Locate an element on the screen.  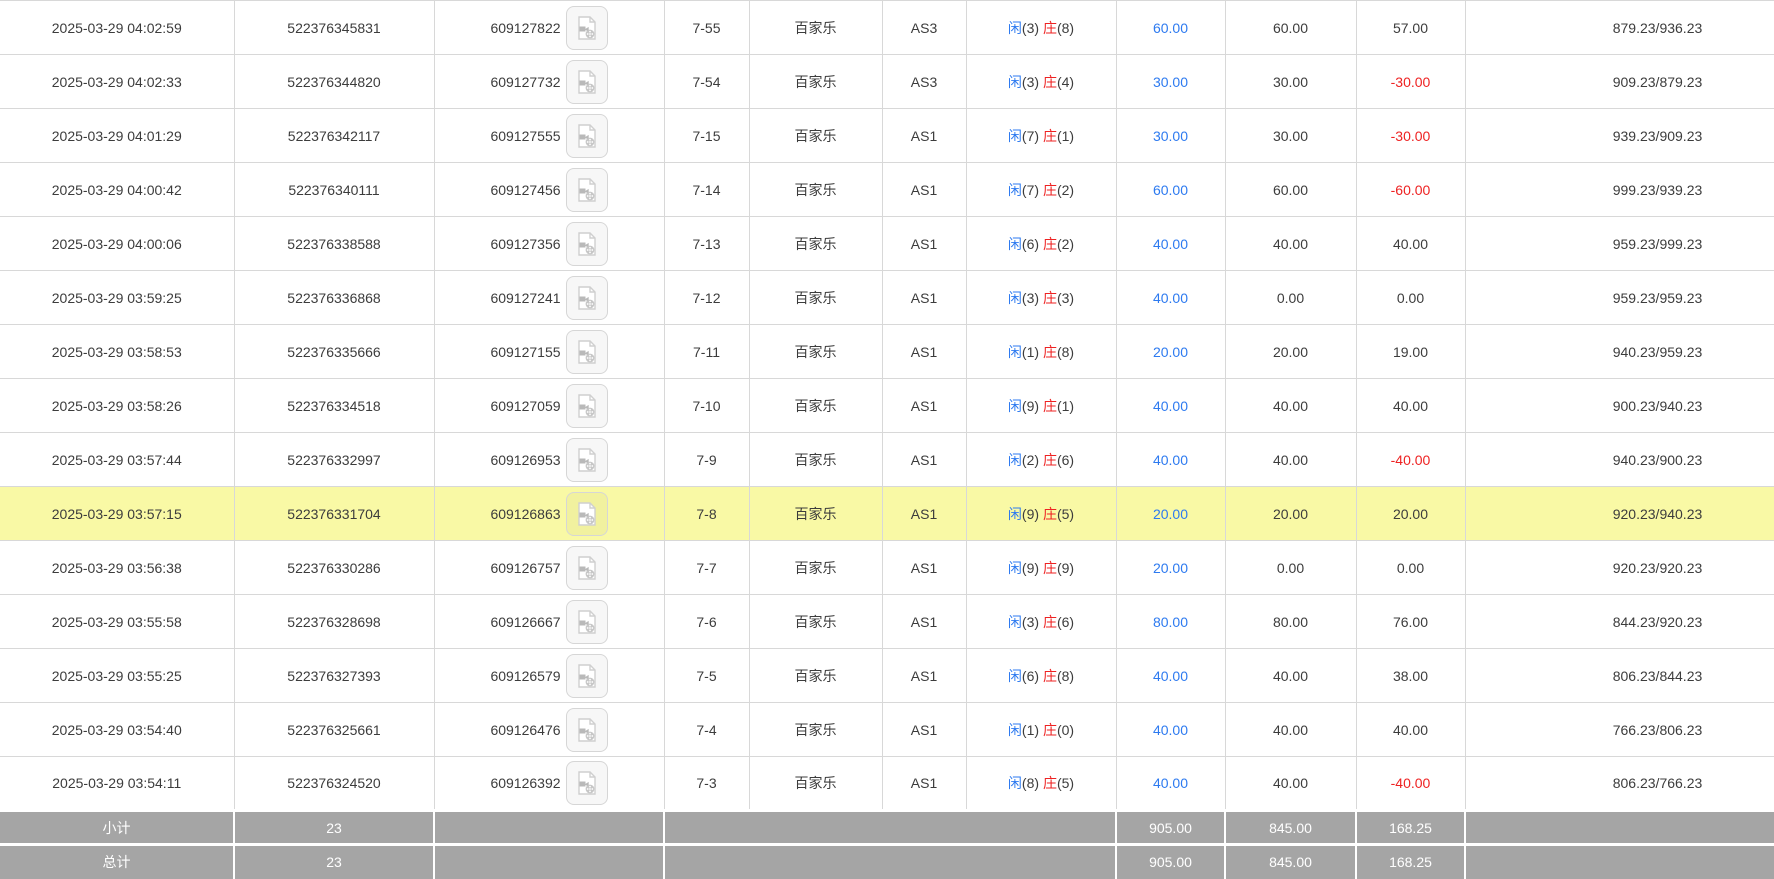
cell-game-number: 609127155 is located at coordinates (549, 351).